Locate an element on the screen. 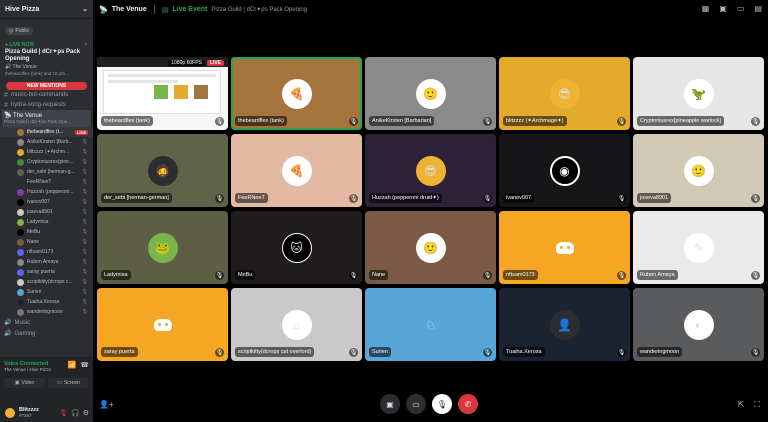 The image size is (768, 422). disconnect-icon: ☎ is located at coordinates (84, 365).